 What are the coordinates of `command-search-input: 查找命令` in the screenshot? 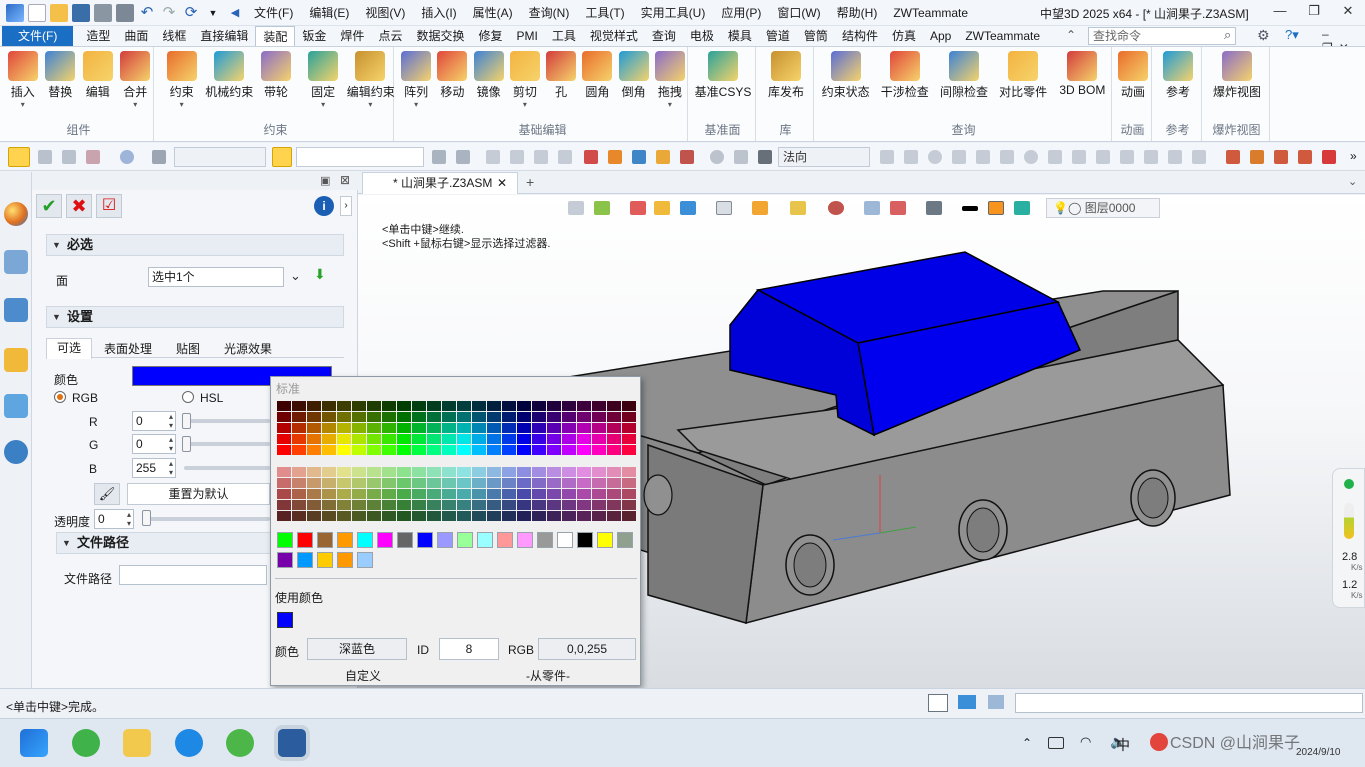 It's located at (1162, 36).